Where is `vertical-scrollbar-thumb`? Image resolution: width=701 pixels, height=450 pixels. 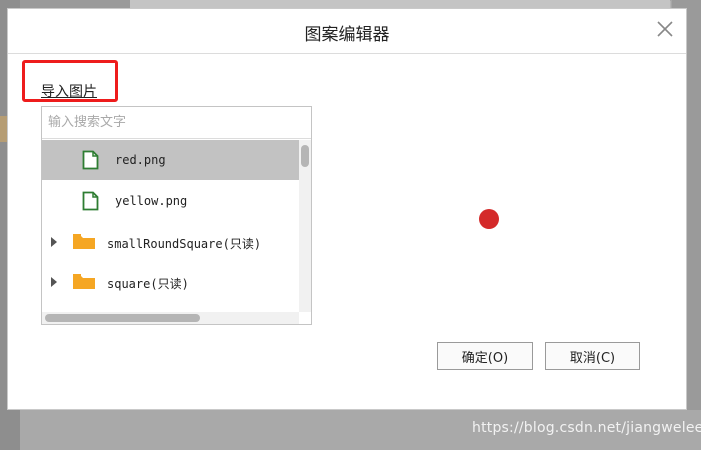
vertical-scrollbar-thumb is located at coordinates (305, 156).